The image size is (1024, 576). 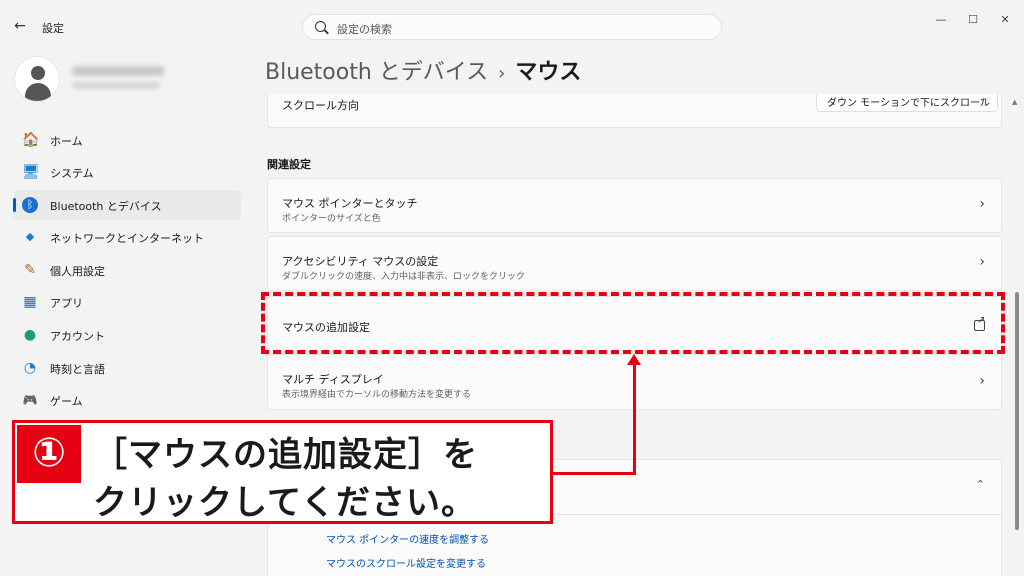 I want to click on search-placeholder: 設定の検索, so click(x=364, y=29).